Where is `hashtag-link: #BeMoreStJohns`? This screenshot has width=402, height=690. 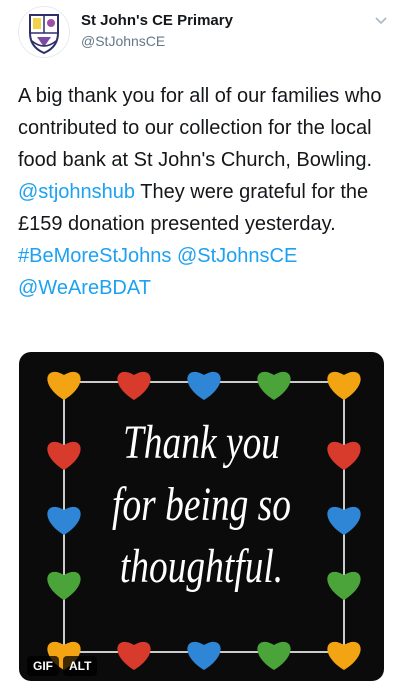
hashtag-link: #BeMoreStJohns is located at coordinates (94, 256).